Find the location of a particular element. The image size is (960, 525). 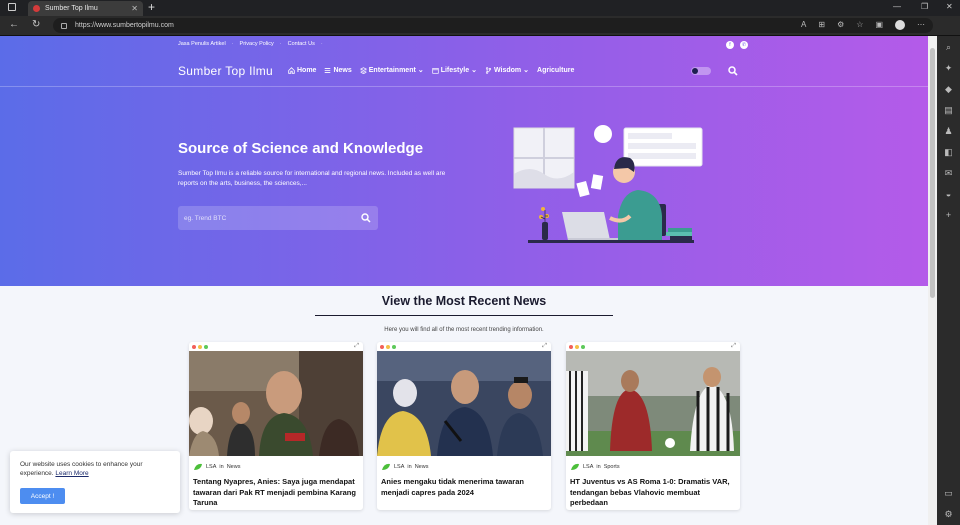

page-scrollbar is located at coordinates (932, 280).